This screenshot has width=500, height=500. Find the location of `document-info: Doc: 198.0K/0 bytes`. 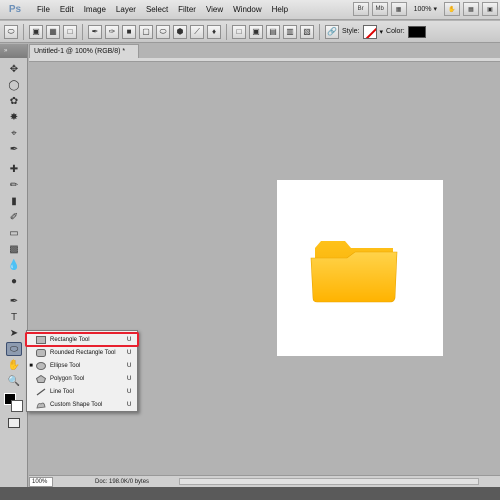

document-info: Doc: 198.0K/0 bytes is located at coordinates (122, 482).